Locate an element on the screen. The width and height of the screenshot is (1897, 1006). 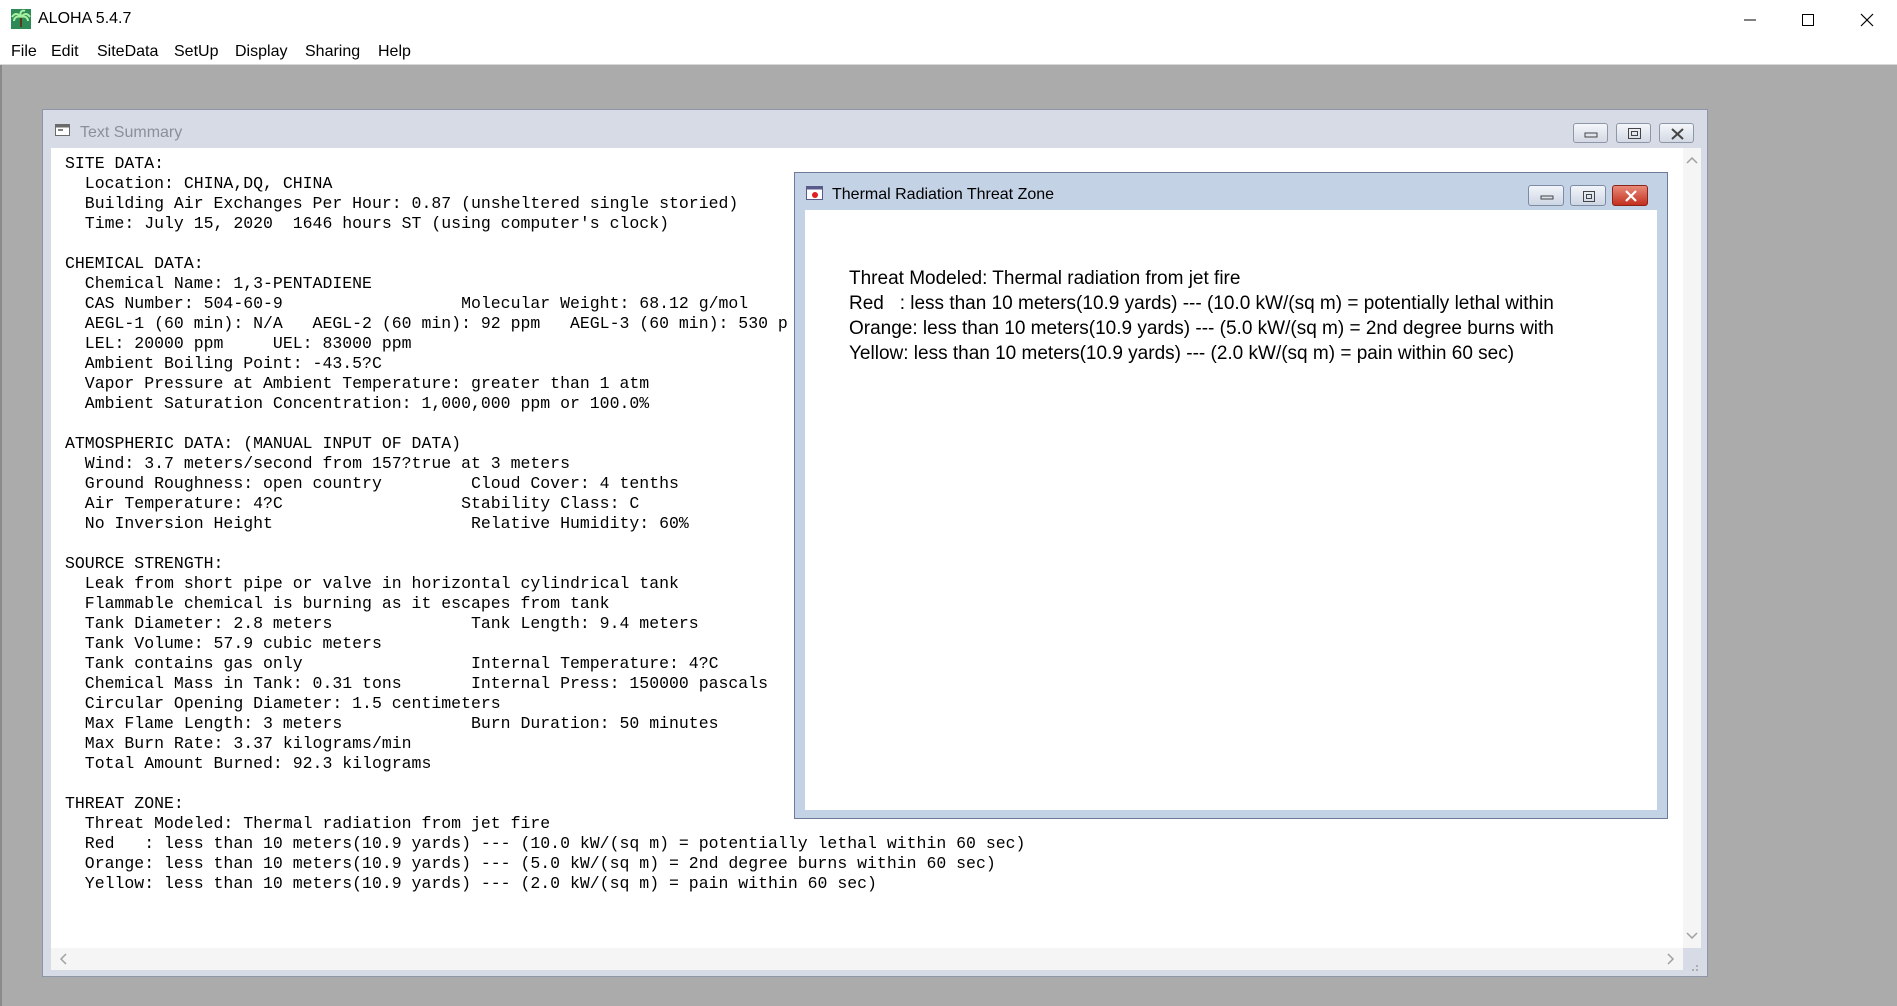
workspace-border is located at coordinates (1, 535).